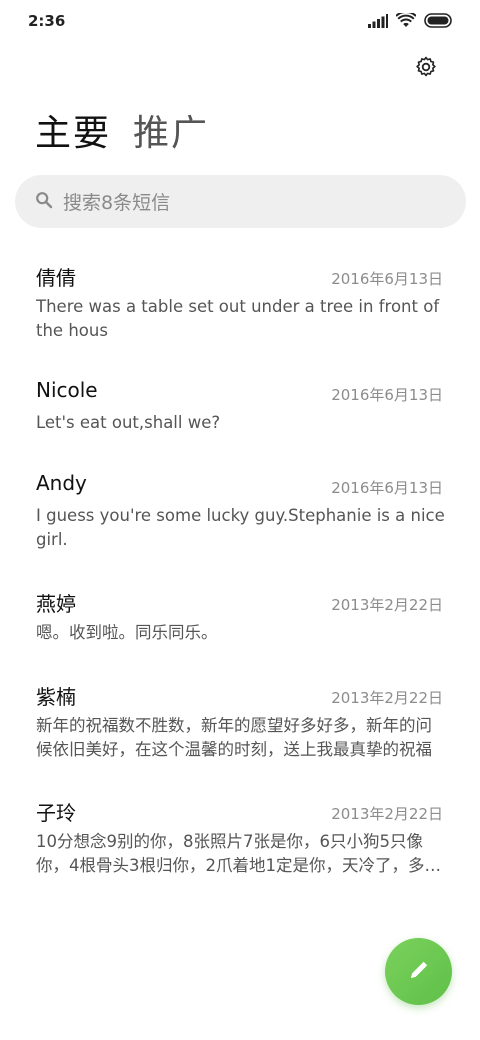  I want to click on tab-primary: 主要, so click(73, 134).